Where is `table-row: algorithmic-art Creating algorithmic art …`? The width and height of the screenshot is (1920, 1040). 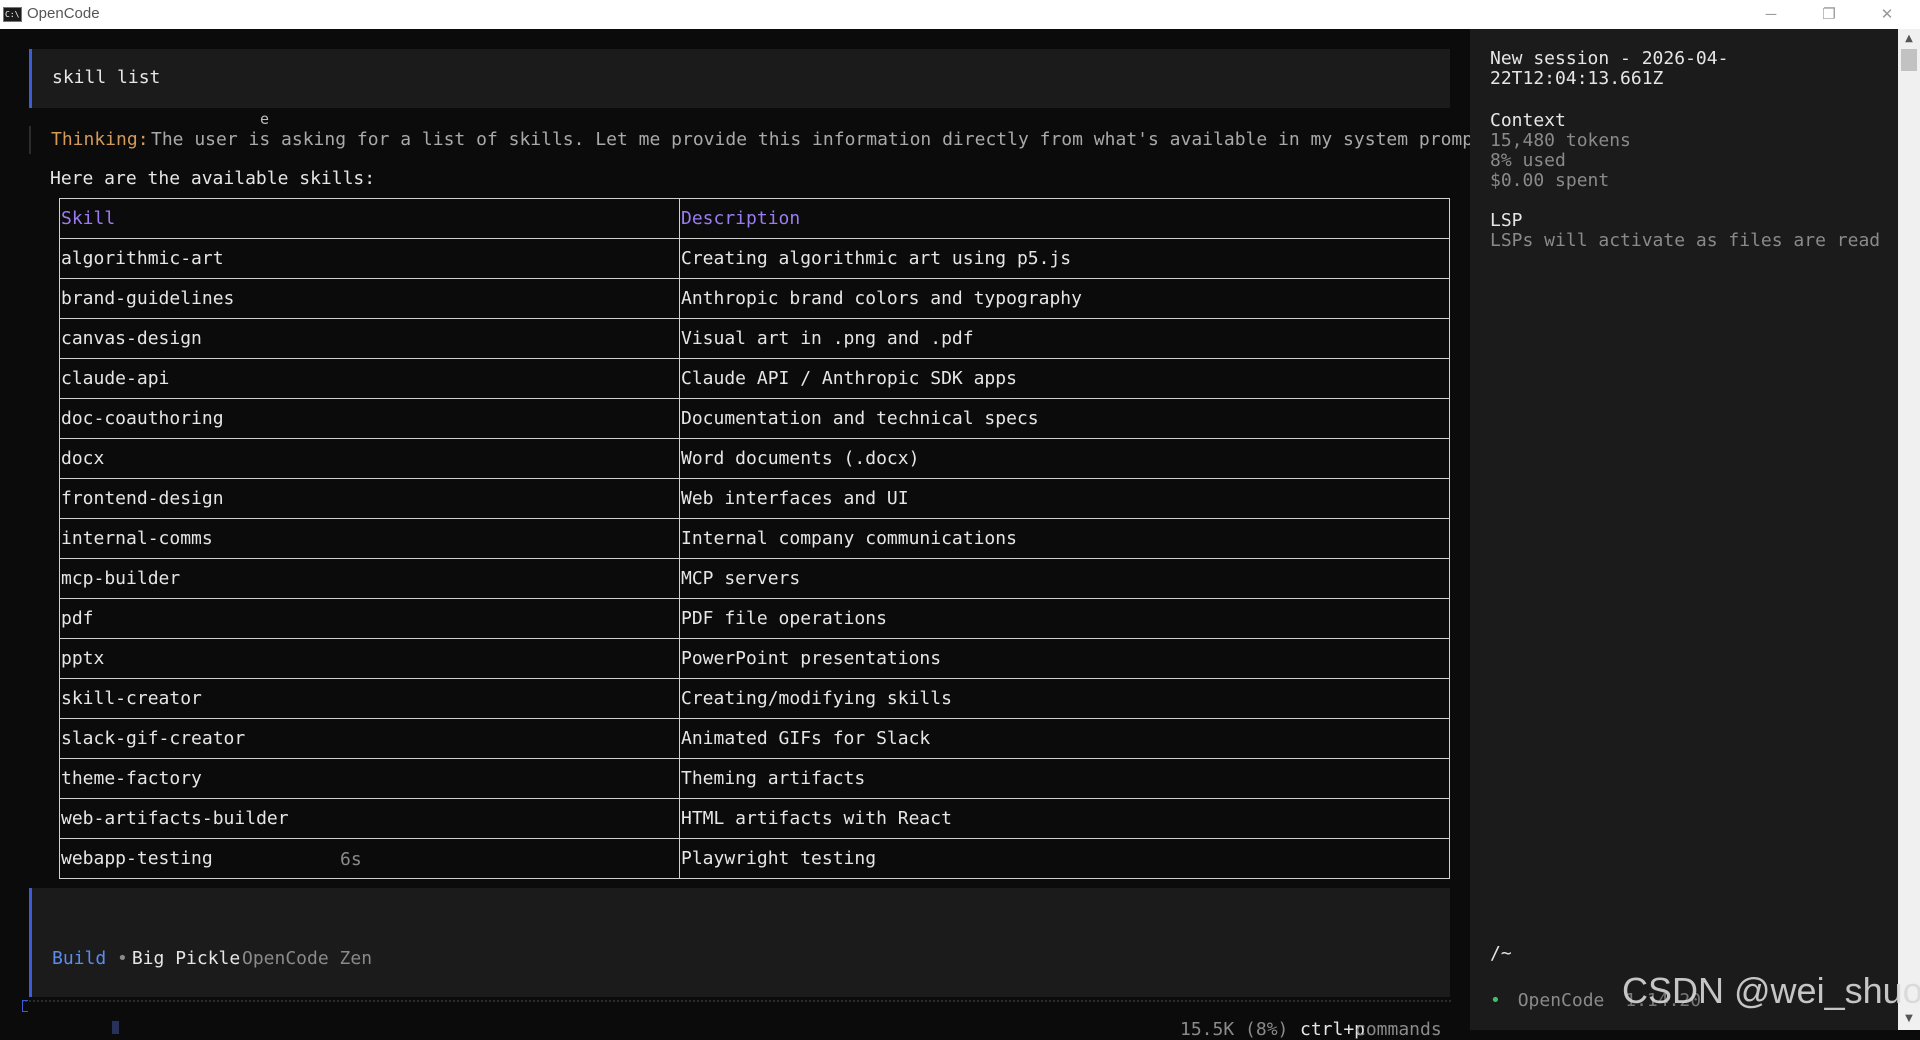 table-row: algorithmic-art Creating algorithmic art … is located at coordinates (754, 258).